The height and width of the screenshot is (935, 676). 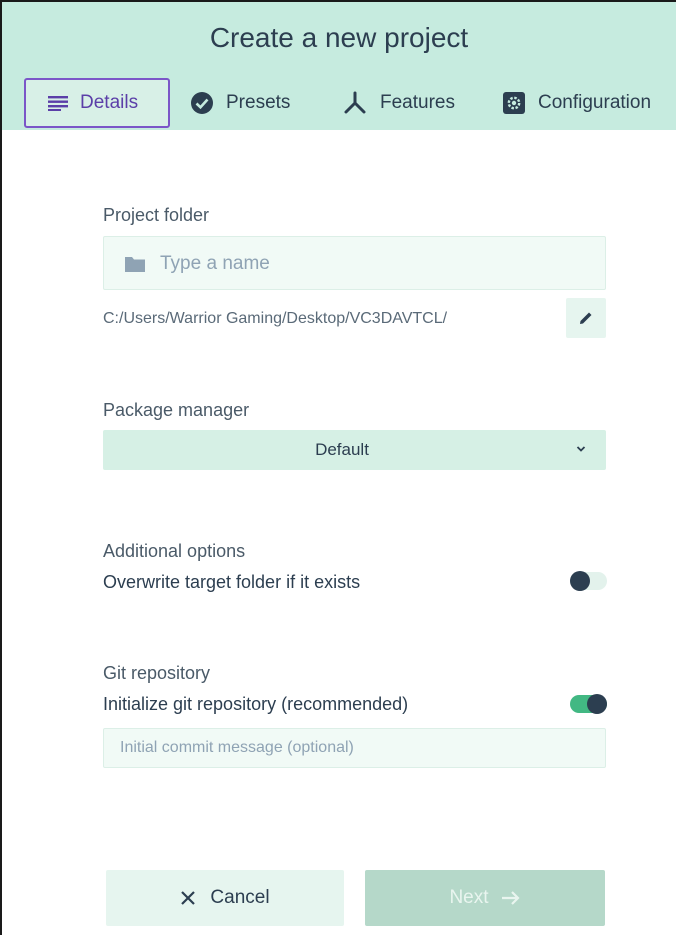 What do you see at coordinates (510, 898) in the screenshot?
I see `arrow-right-icon` at bounding box center [510, 898].